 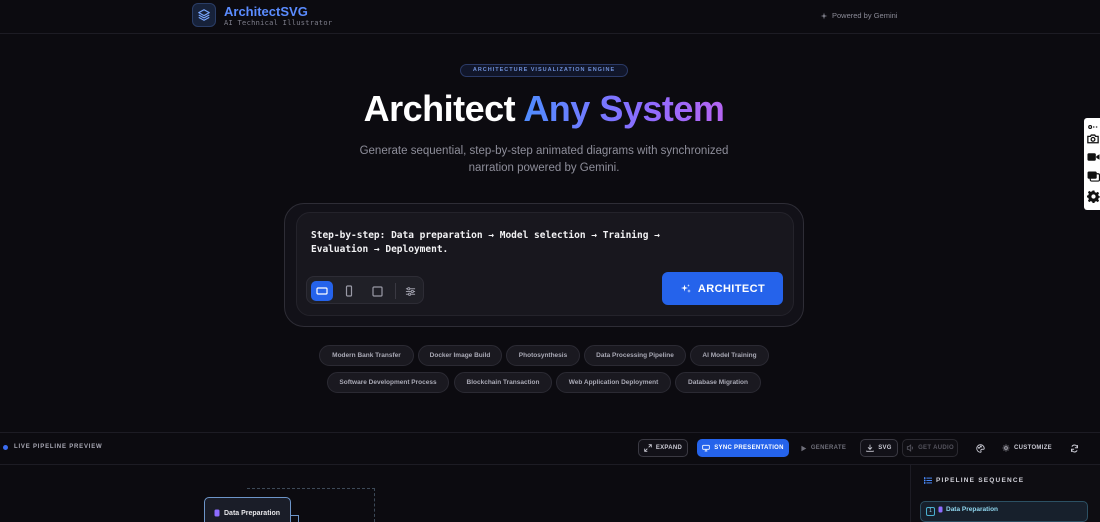 I want to click on hero-title-gradient: Any System, so click(x=624, y=108).